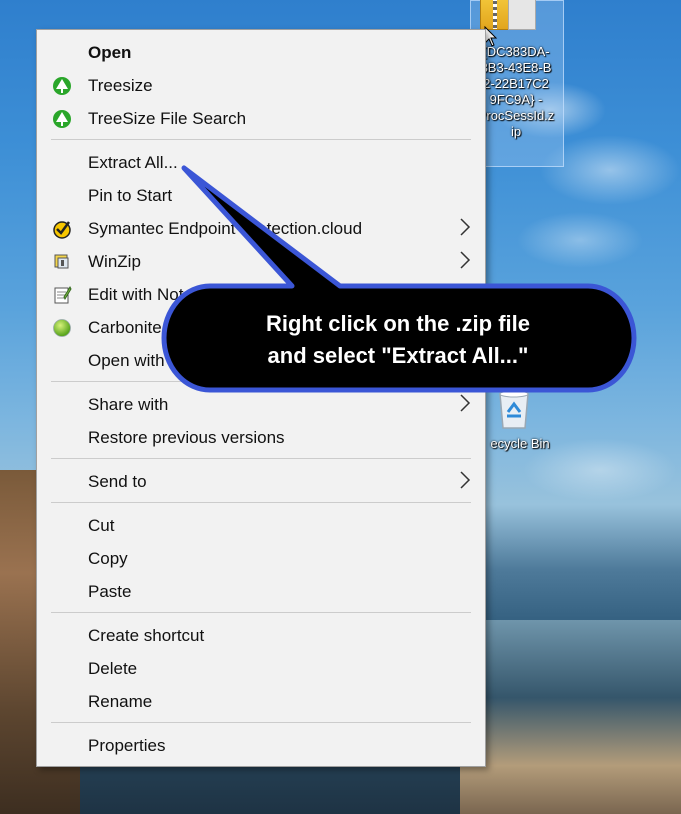 The height and width of the screenshot is (814, 681). Describe the element at coordinates (261, 85) in the screenshot. I see `menu-item-treesize: Treesize` at that location.